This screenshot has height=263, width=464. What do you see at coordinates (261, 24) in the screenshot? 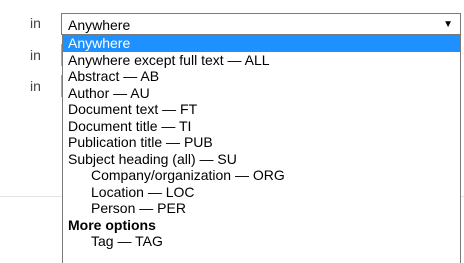
I see `field-select: Anywhere ▼` at bounding box center [261, 24].